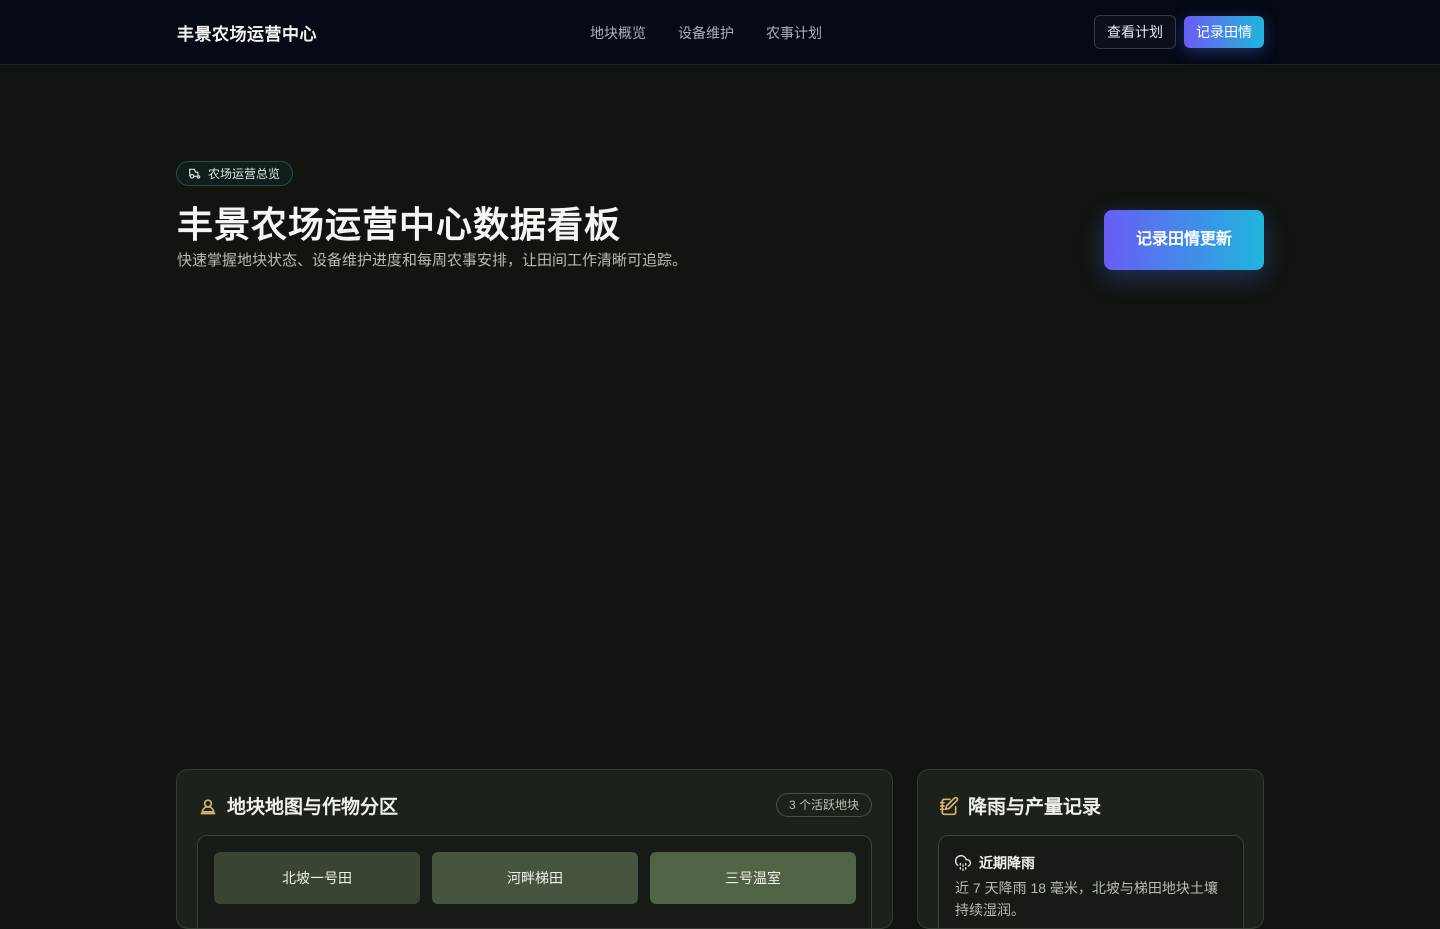 The image size is (1440, 929). I want to click on active-plots-badge: 3 个活跃地块, so click(823, 805).